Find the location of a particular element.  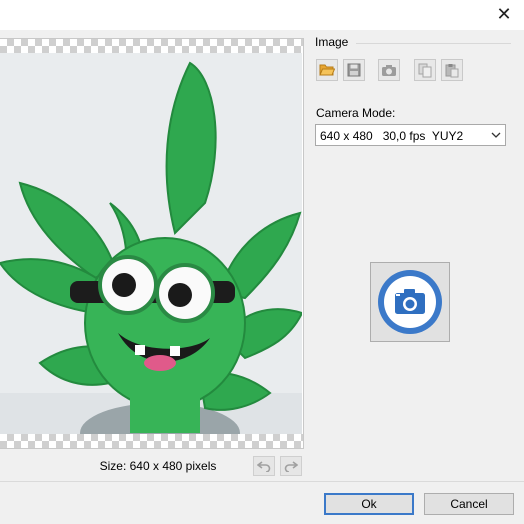

ok-button: Ok is located at coordinates (369, 504).